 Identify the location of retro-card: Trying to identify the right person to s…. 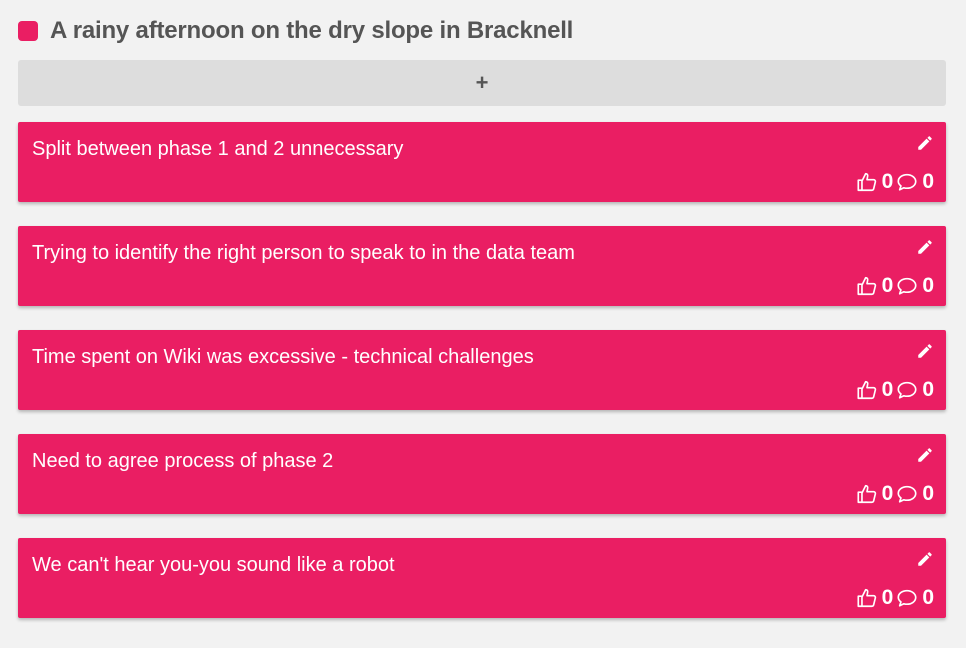
(482, 266).